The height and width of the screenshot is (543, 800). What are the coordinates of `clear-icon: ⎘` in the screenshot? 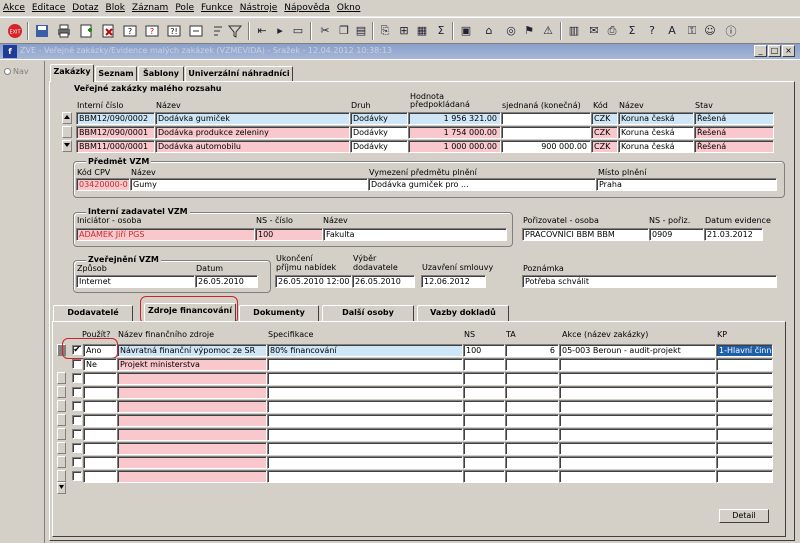 It's located at (385, 30).